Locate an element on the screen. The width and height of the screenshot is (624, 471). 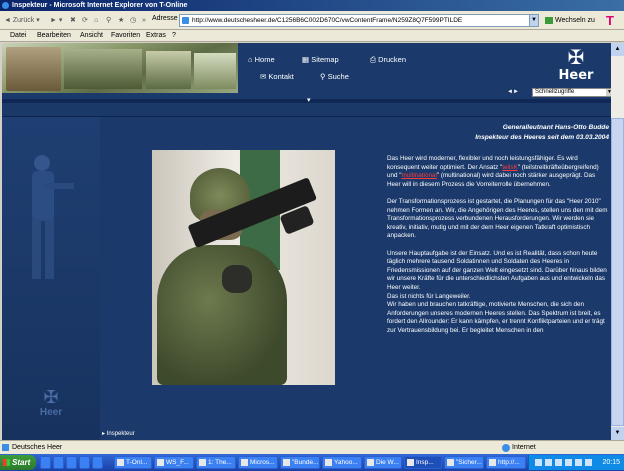
address-label: Adresse is located at coordinates (165, 18).